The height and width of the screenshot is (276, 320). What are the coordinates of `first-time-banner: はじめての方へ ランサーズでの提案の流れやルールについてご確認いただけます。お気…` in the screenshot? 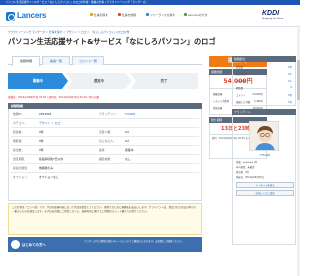 It's located at (105, 244).